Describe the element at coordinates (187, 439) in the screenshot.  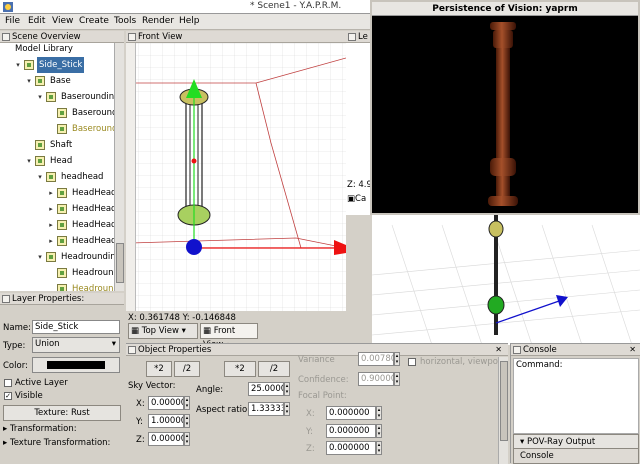
I see `sky-z-spinner: ▴ ▾` at that location.